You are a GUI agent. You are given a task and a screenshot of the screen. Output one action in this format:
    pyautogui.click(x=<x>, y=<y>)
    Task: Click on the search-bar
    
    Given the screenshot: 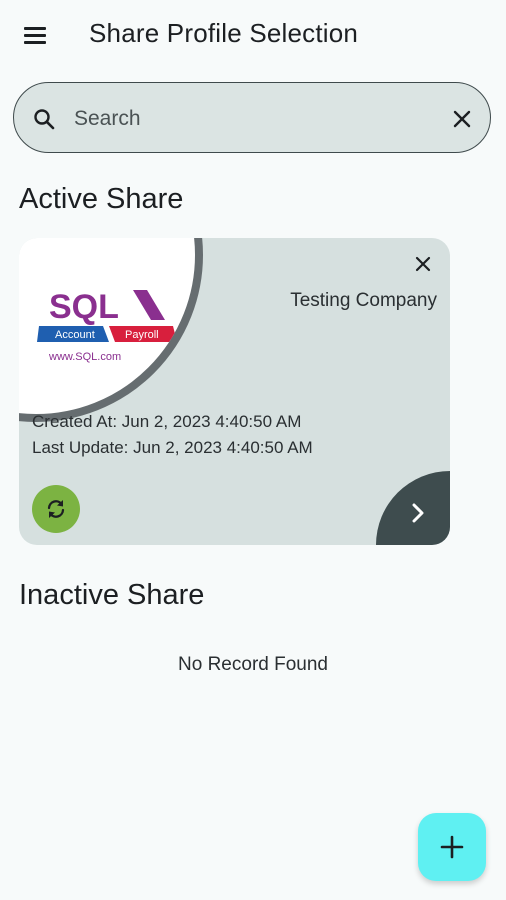 What is the action you would take?
    pyautogui.click(x=252, y=117)
    